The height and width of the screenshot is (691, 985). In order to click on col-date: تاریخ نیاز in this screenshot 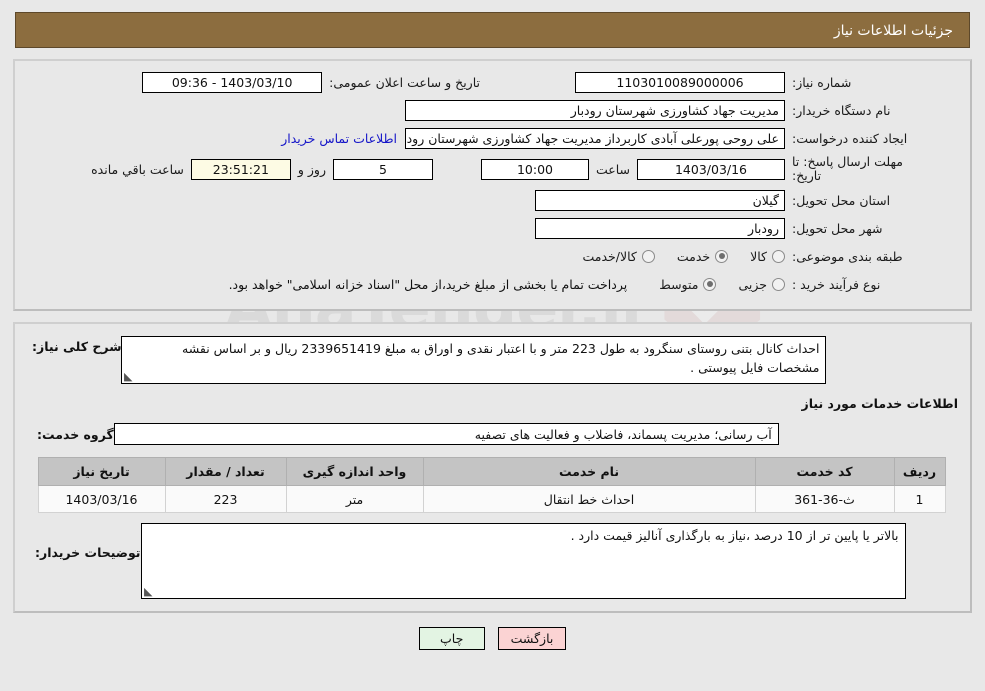, I will do `click(101, 471)`.